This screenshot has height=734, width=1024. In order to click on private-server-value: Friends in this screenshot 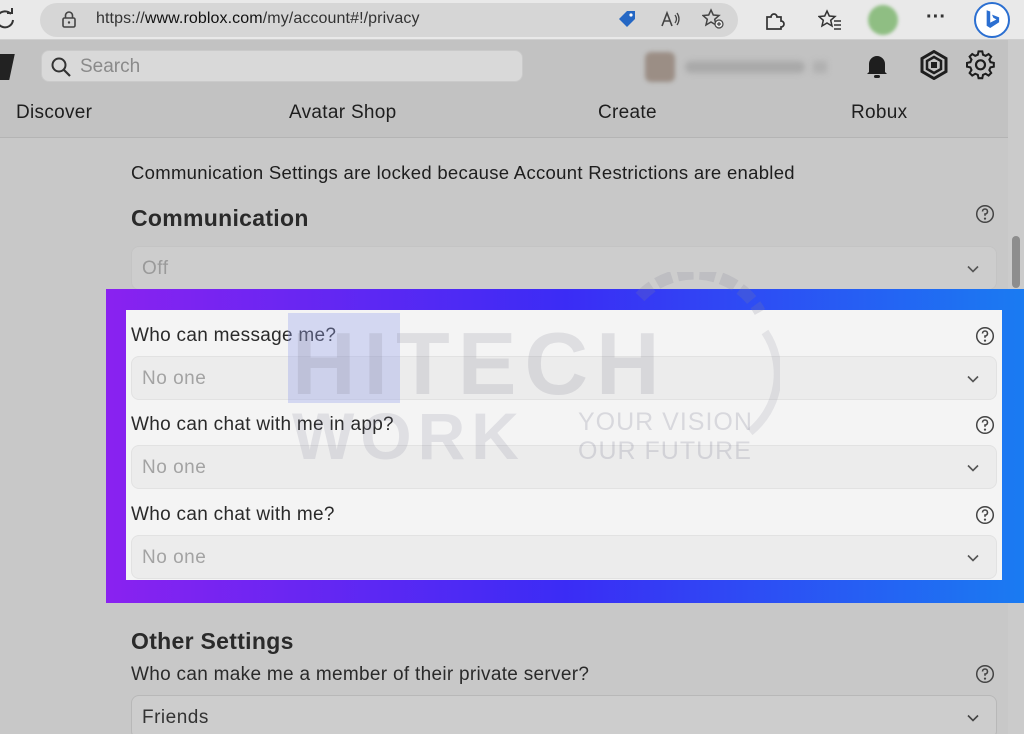, I will do `click(175, 717)`.